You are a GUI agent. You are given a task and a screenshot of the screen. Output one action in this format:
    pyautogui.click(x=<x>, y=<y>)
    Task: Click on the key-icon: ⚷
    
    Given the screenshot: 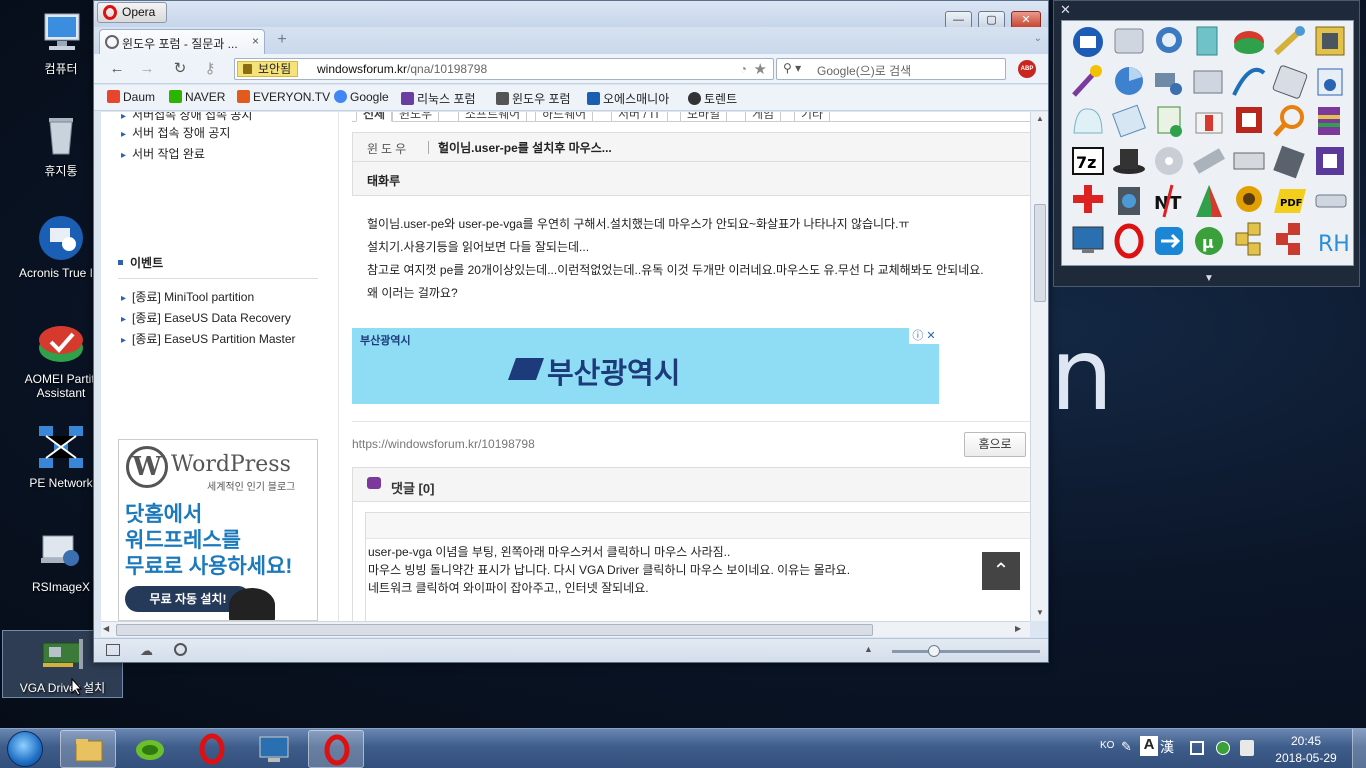 What is the action you would take?
    pyautogui.click(x=210, y=69)
    